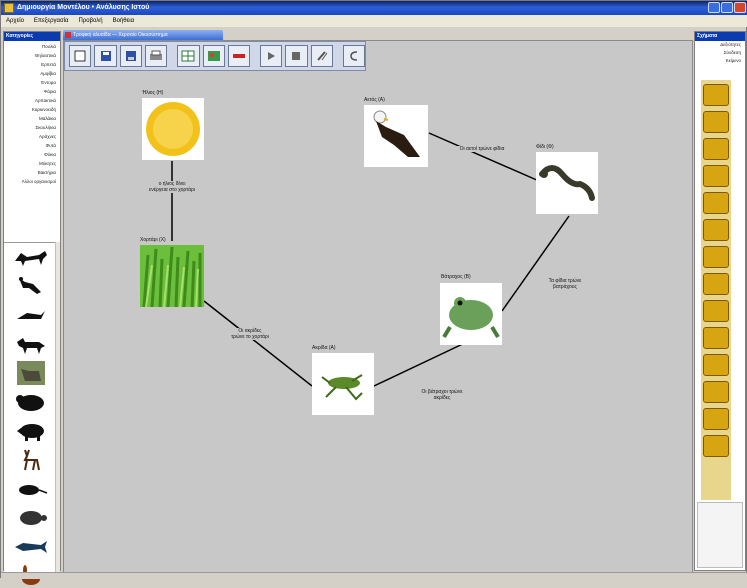 Image resolution: width=747 pixels, height=588 pixels. I want to click on node-frog, so click(471, 314).